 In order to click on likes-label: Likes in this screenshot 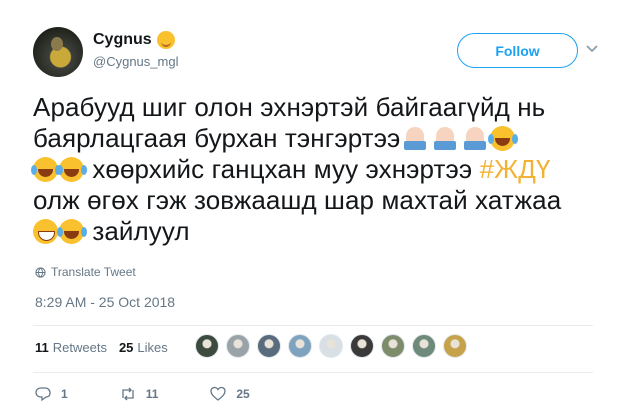, I will do `click(152, 347)`.